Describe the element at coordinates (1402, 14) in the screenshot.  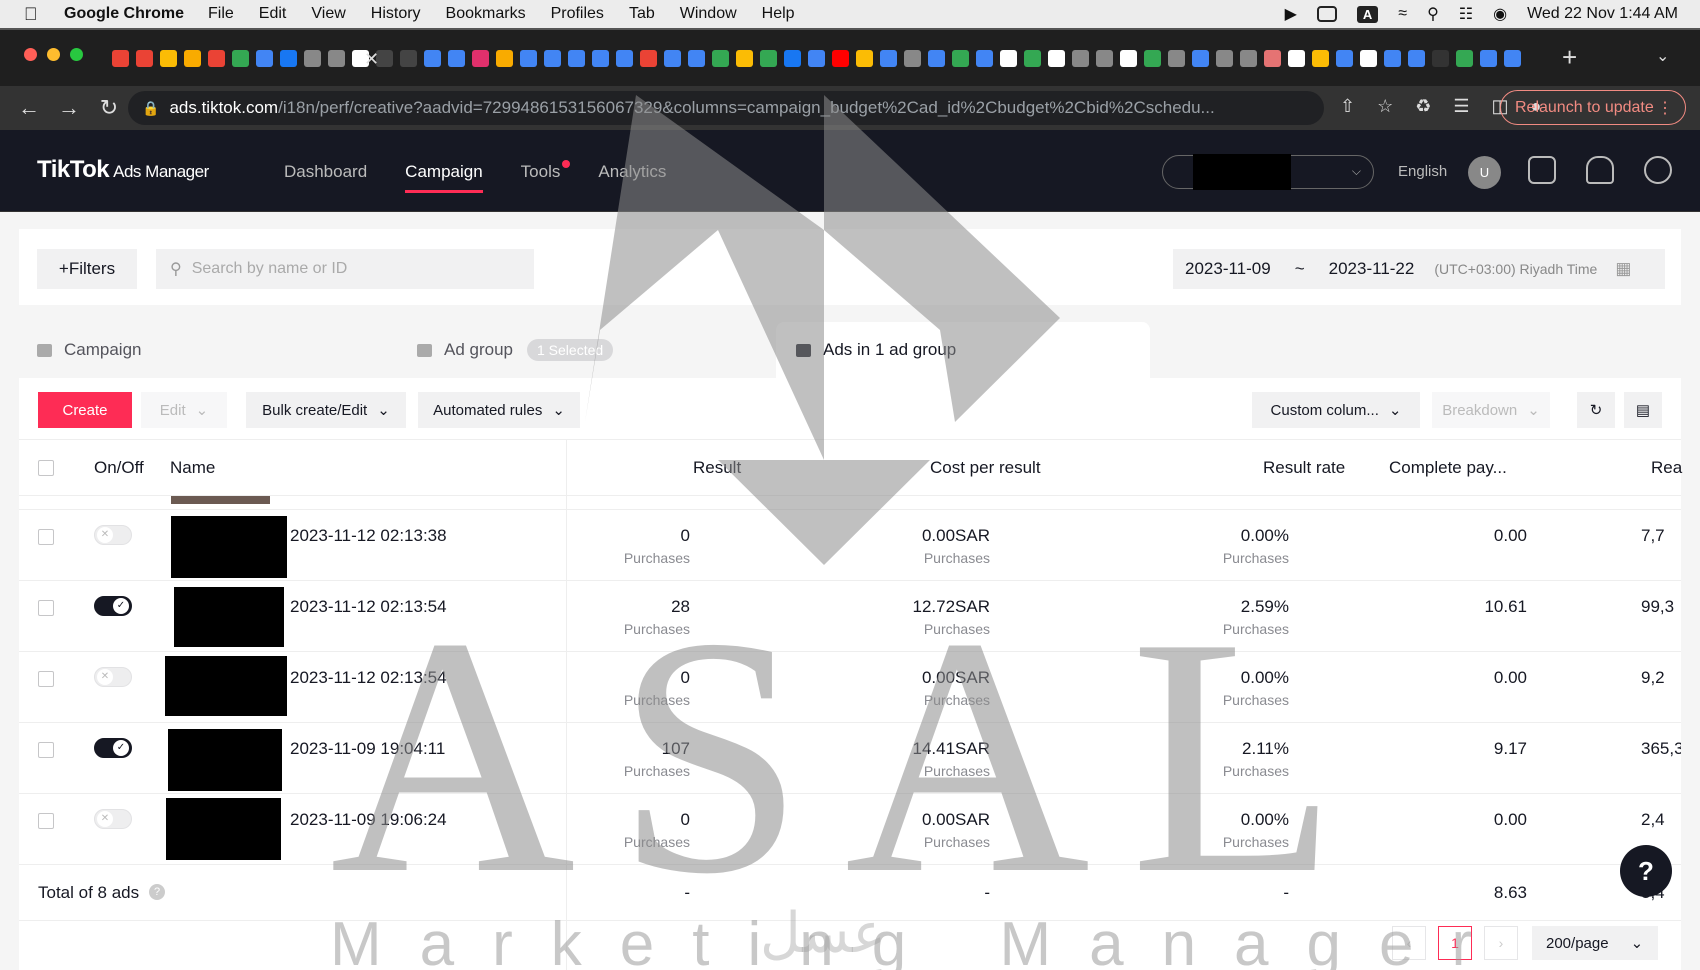
I see `wifi-icon: ≈` at that location.